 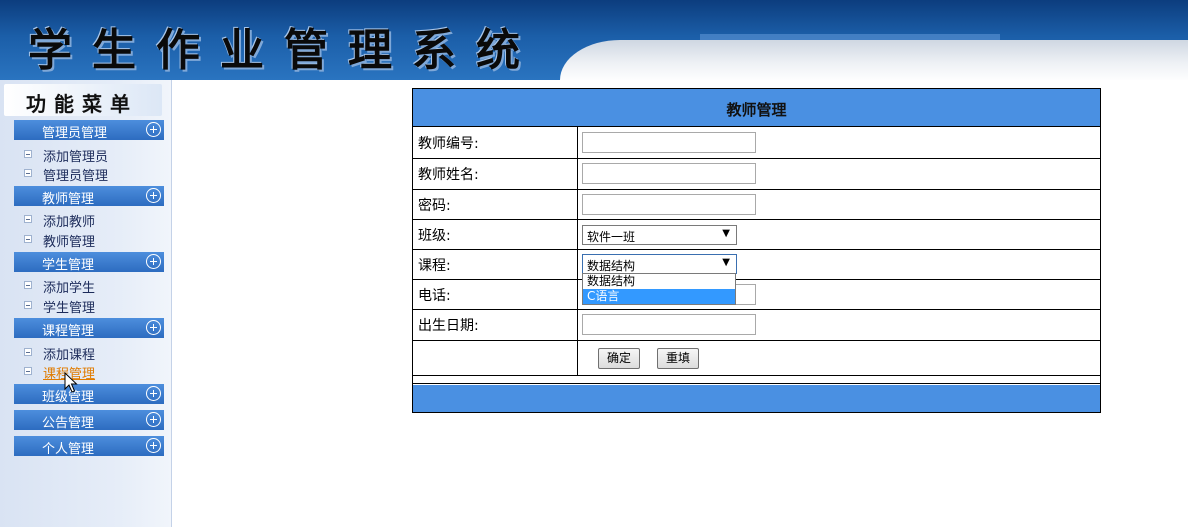 What do you see at coordinates (69, 222) in the screenshot?
I see `sidebar-item-label: 添加教师` at bounding box center [69, 222].